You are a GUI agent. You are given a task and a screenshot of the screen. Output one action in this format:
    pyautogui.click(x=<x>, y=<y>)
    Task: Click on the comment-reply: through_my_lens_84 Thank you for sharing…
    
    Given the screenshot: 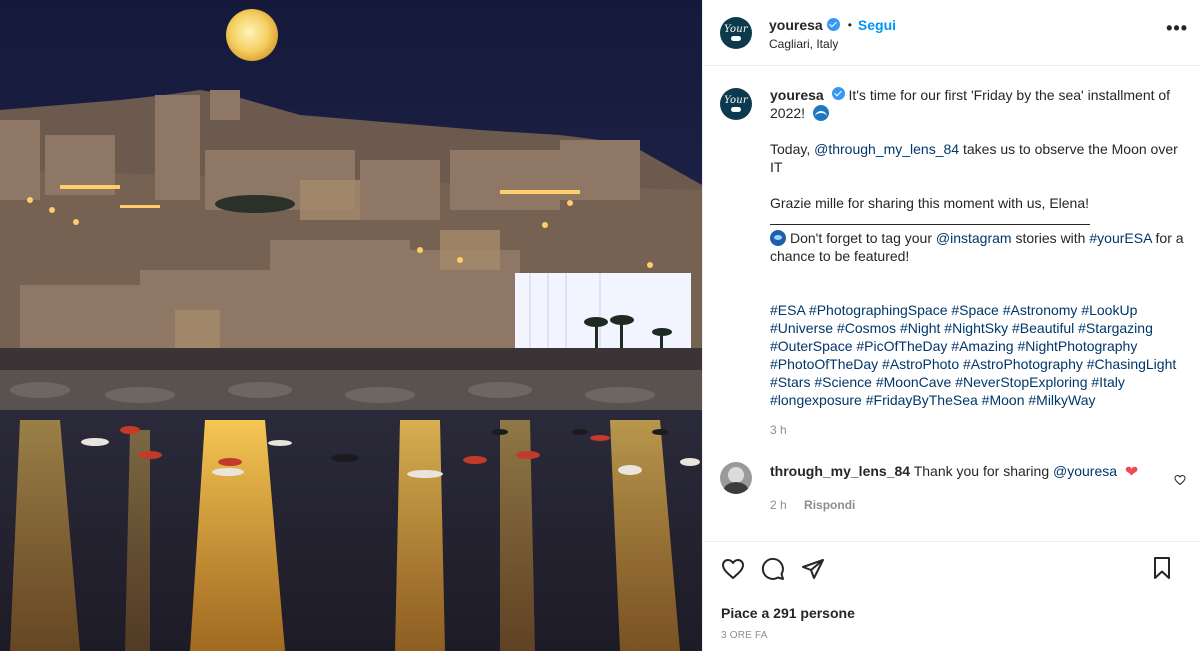 What is the action you would take?
    pyautogui.click(x=953, y=488)
    